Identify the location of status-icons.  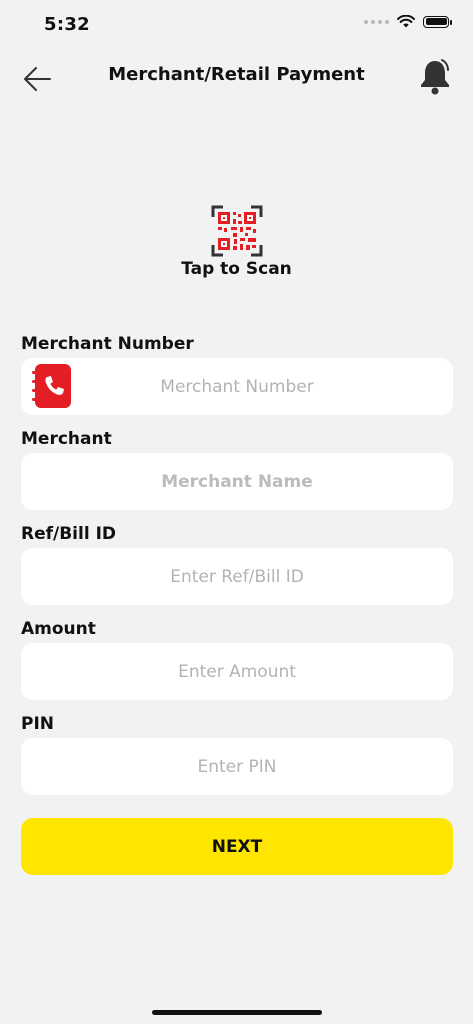
(408, 21).